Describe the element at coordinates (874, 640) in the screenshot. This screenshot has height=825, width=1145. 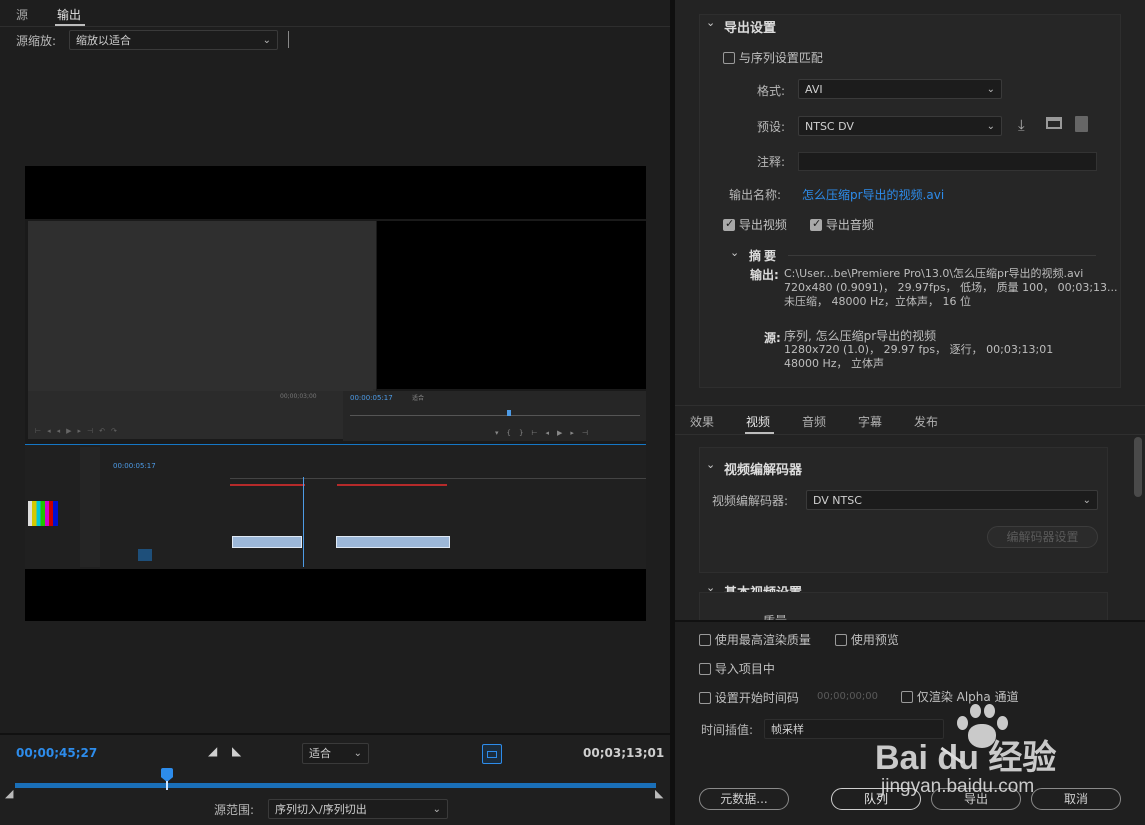
I see `use-previews-label: 使用预览` at that location.